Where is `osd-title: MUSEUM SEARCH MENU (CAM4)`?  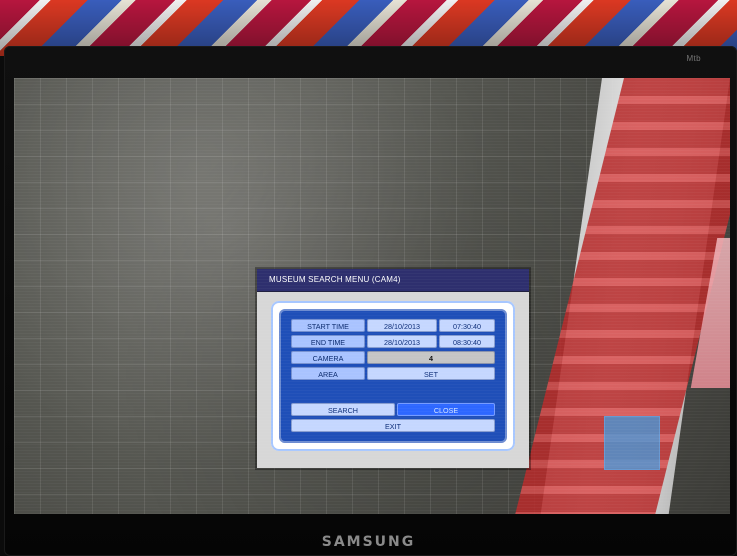 osd-title: MUSEUM SEARCH MENU (CAM4) is located at coordinates (393, 280).